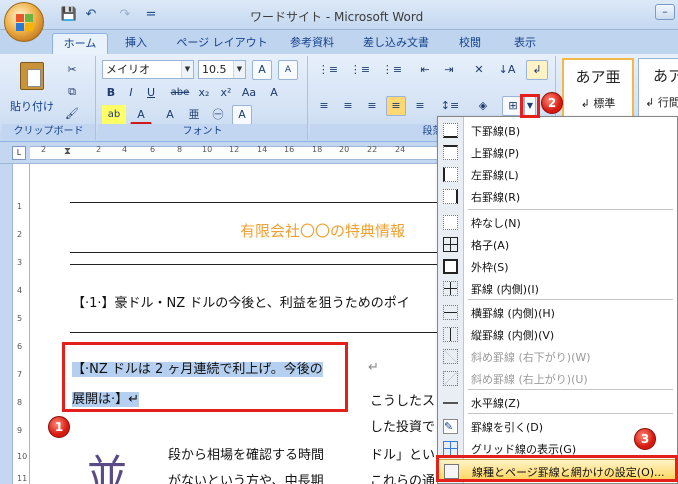  What do you see at coordinates (557, 174) in the screenshot?
I see `menu-item-left-border: 左罫線(L)` at bounding box center [557, 174].